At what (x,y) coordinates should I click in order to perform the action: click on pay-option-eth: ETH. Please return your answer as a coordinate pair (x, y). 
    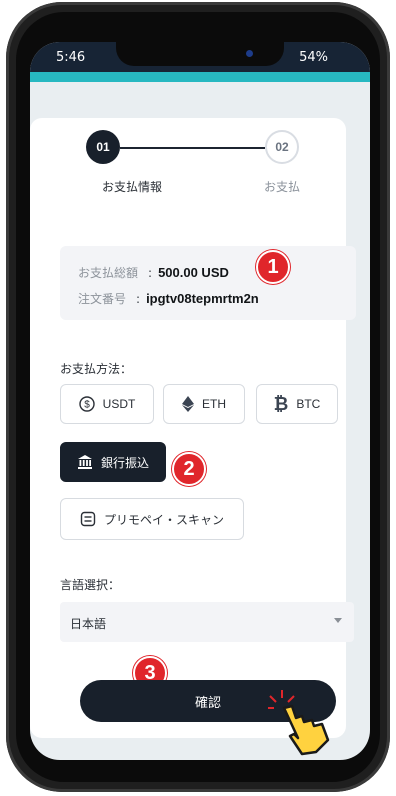
    Looking at the image, I should click on (204, 404).